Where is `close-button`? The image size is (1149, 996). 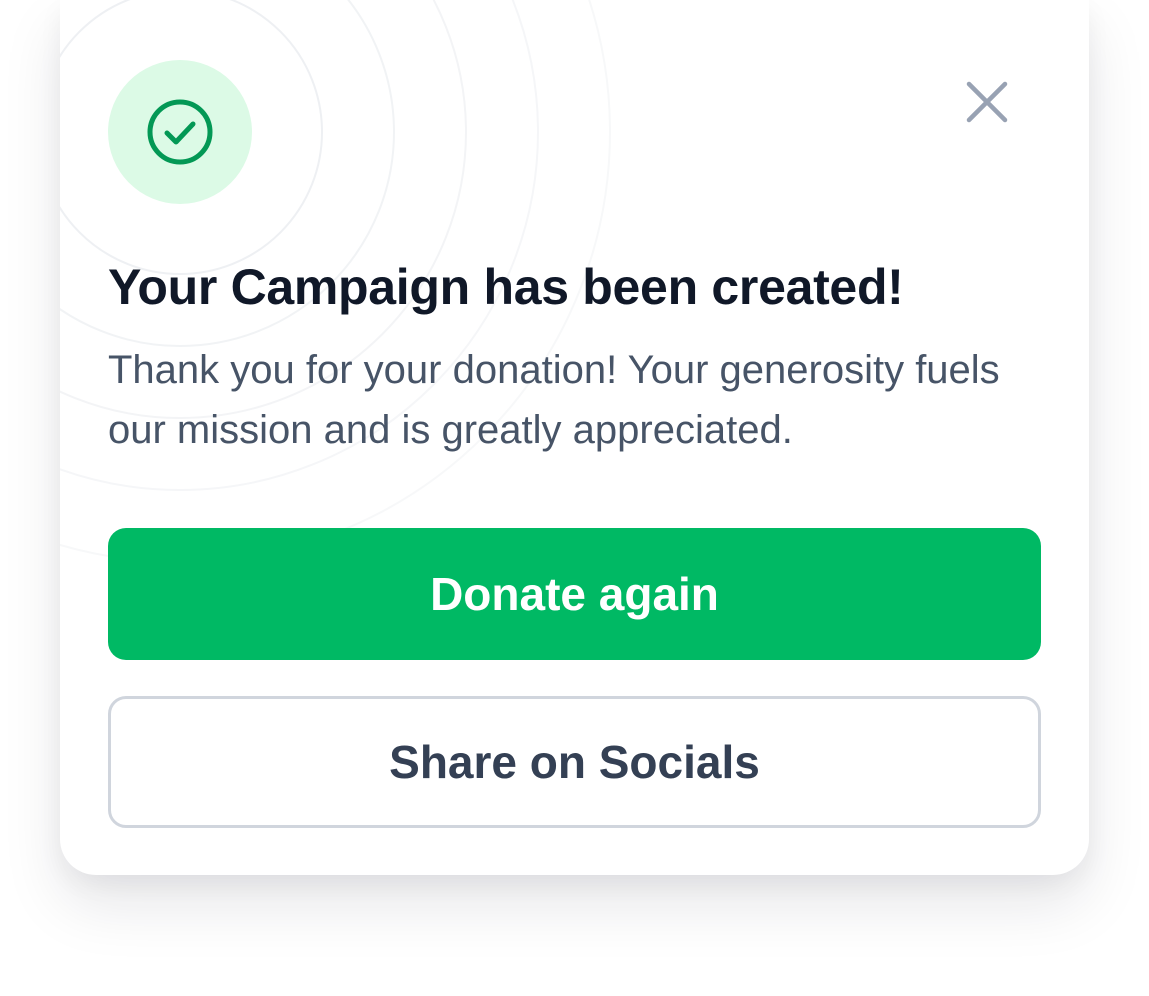 close-button is located at coordinates (987, 102).